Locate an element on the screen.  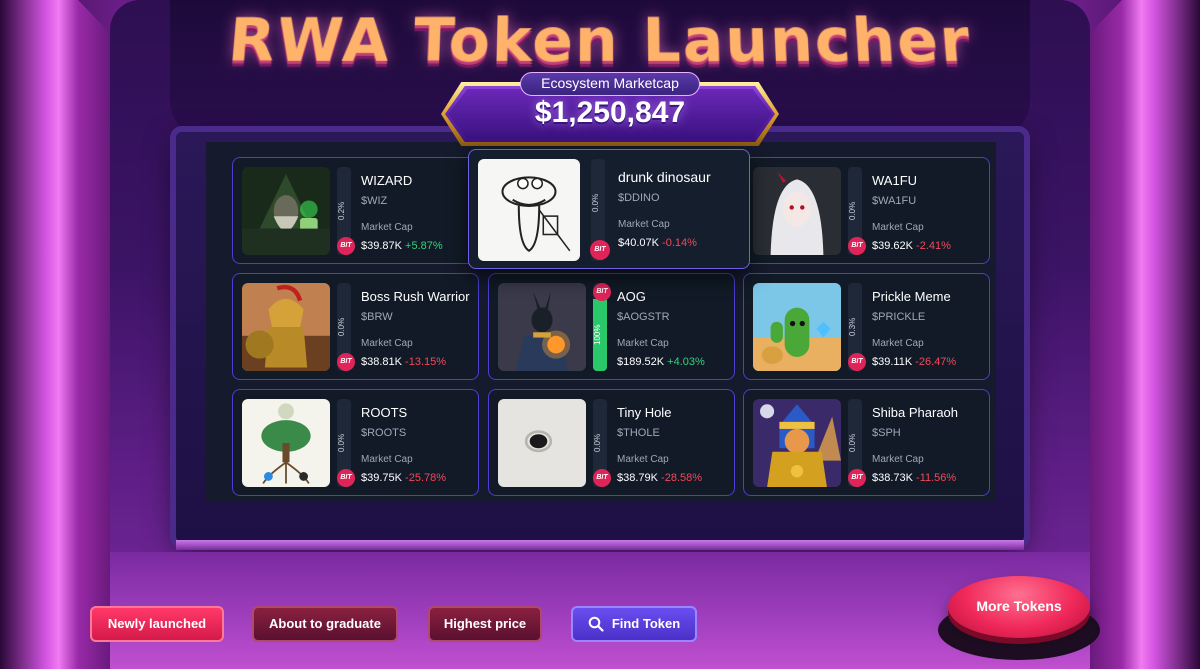
market-cap-value: $38.81K is located at coordinates (381, 362).